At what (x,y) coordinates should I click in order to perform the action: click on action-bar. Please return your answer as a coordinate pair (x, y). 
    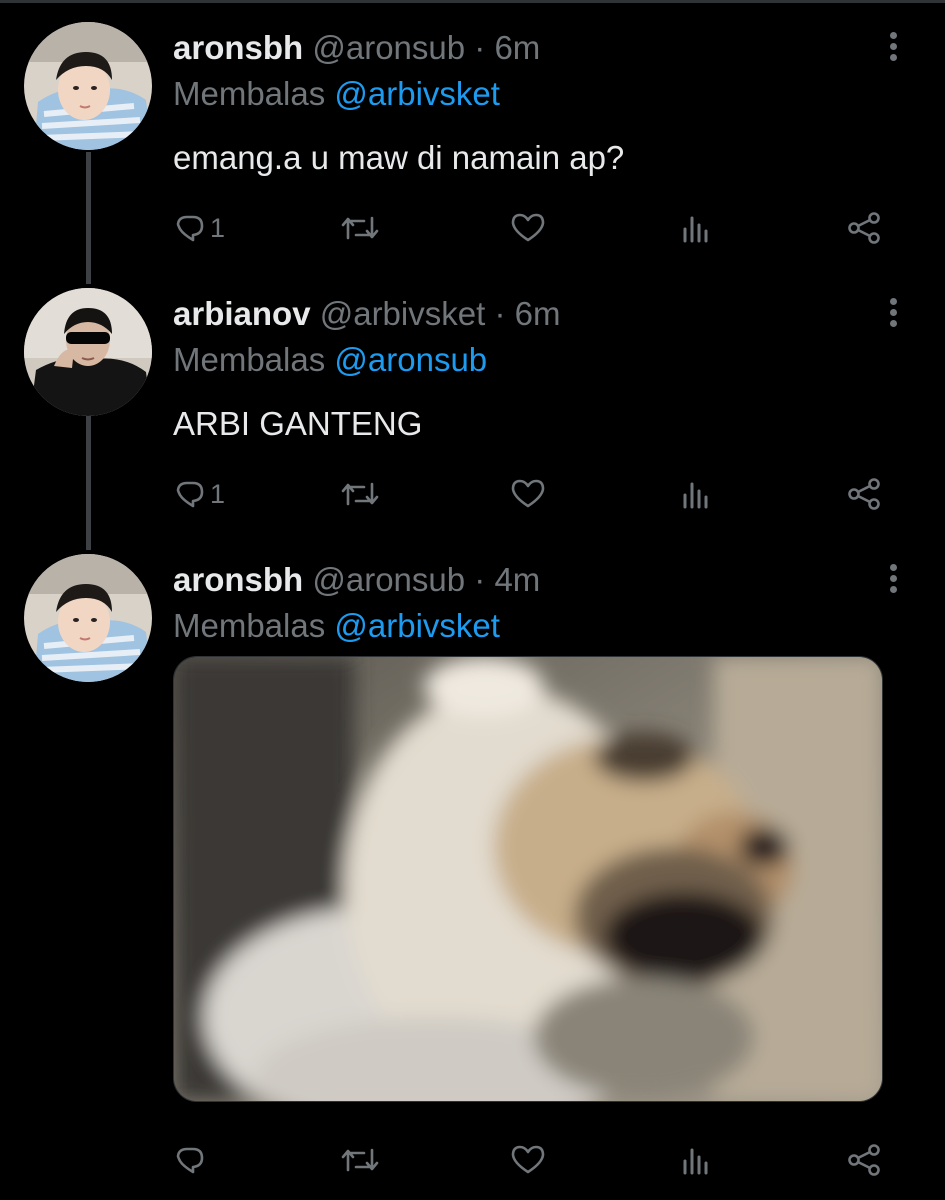
    Looking at the image, I should click on (540, 1160).